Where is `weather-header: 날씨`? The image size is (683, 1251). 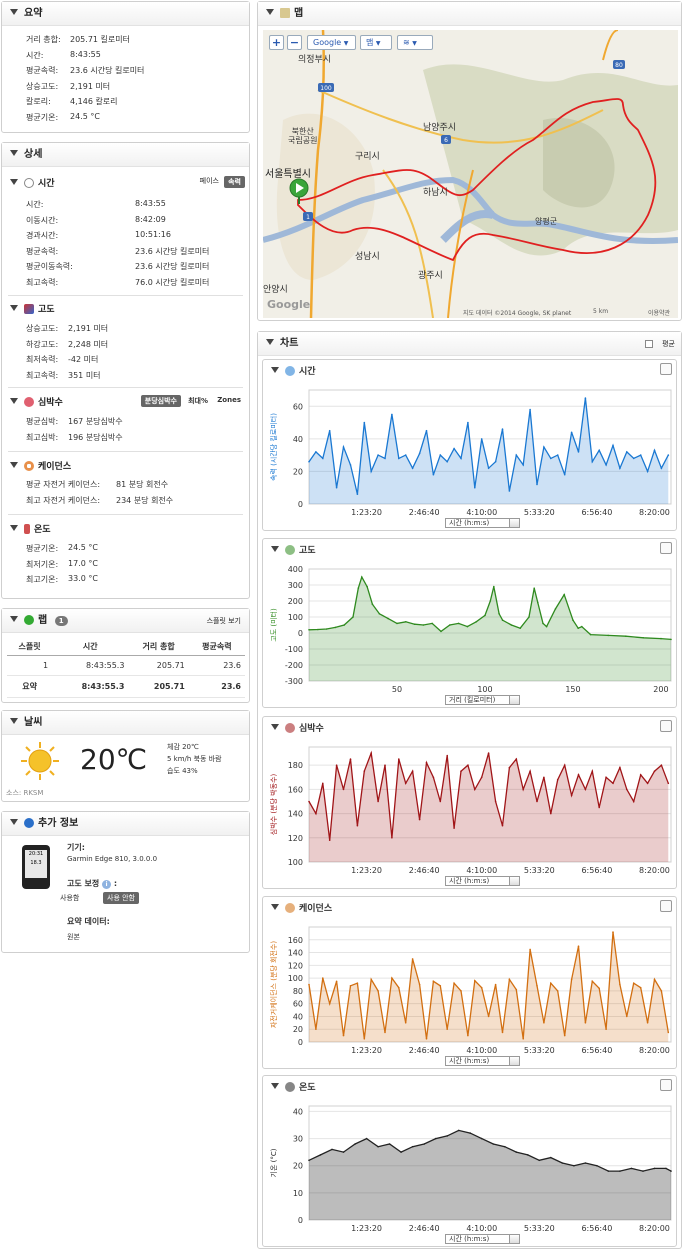 weather-header: 날씨 is located at coordinates (125, 723).